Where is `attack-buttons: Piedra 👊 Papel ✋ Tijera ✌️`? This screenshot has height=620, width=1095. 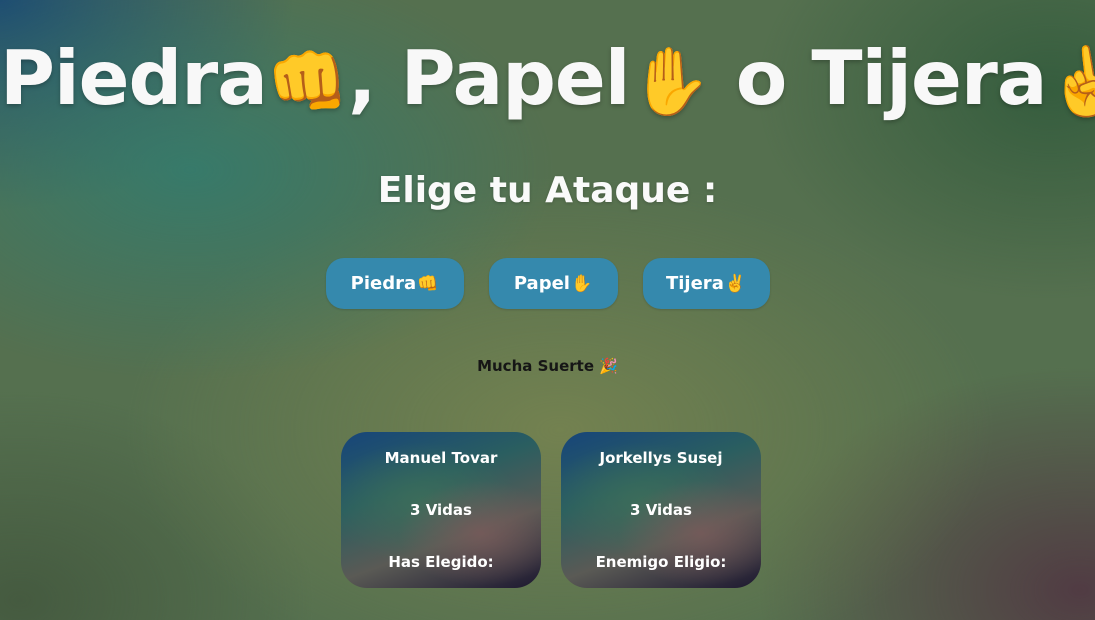
attack-buttons: Piedra 👊 Papel ✋ Tijera ✌️ is located at coordinates (547, 283).